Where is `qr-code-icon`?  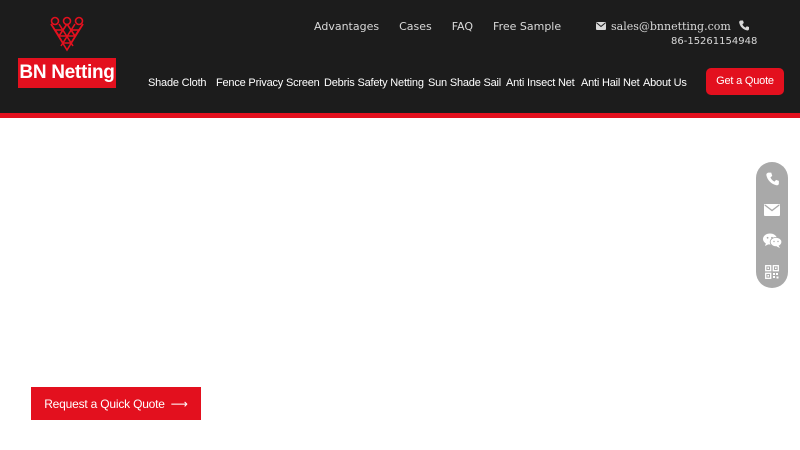 qr-code-icon is located at coordinates (772, 271).